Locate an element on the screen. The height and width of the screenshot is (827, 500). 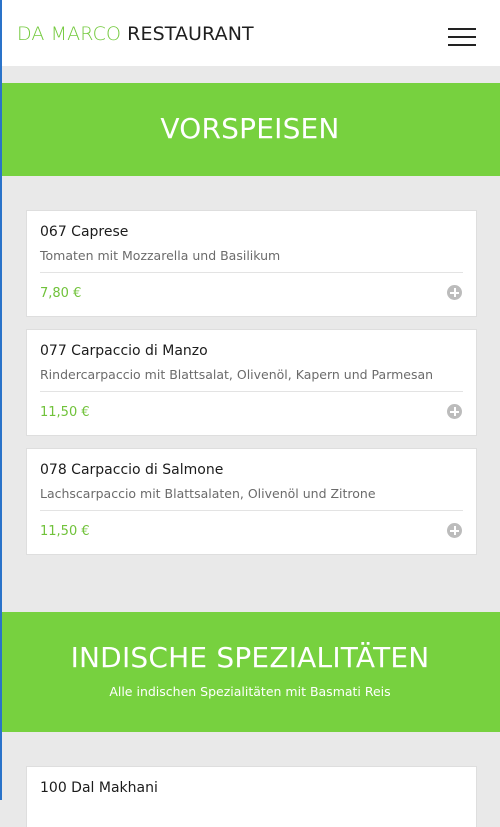
dish-description: Tomaten mit Mozzarella und Basilikum is located at coordinates (160, 255).